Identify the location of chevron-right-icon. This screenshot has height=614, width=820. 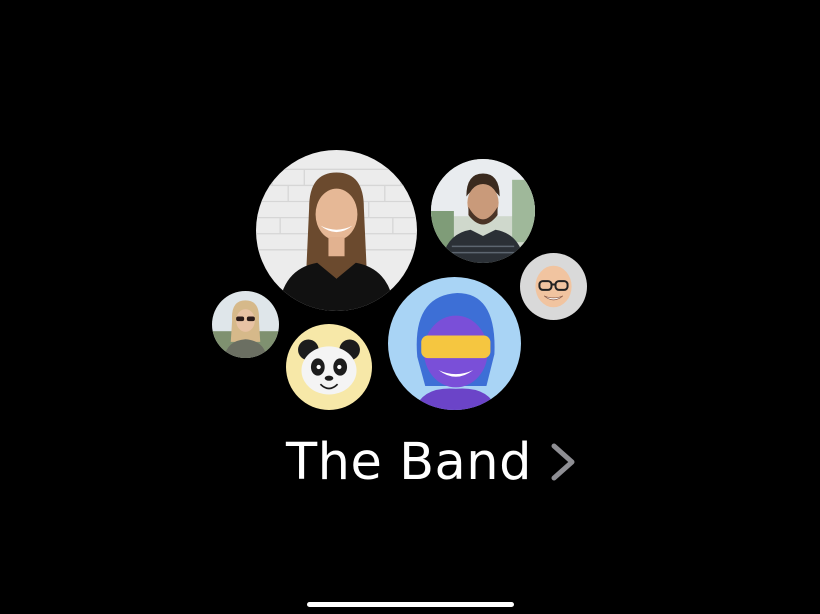
(563, 462).